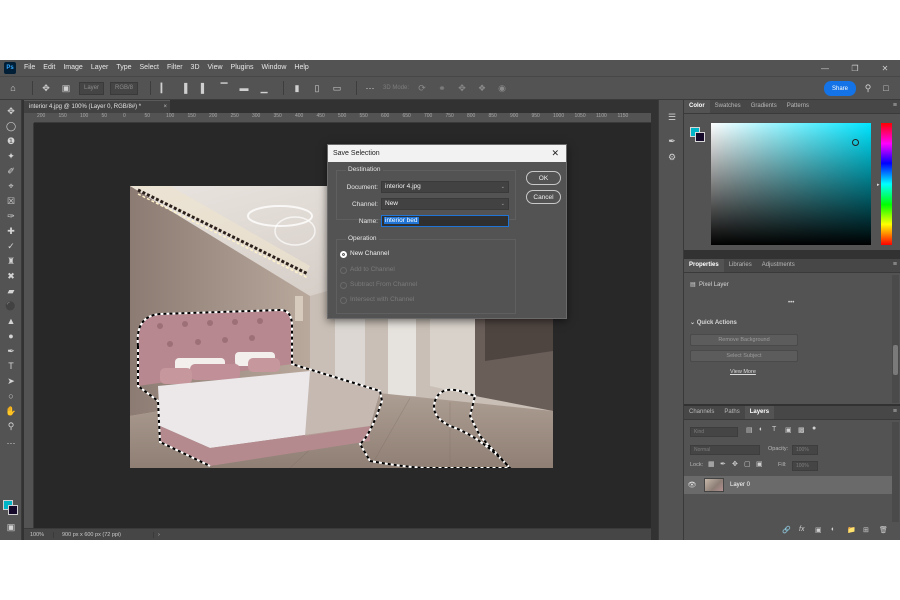  Describe the element at coordinates (149, 68) in the screenshot. I see `menu-select: Select` at that location.